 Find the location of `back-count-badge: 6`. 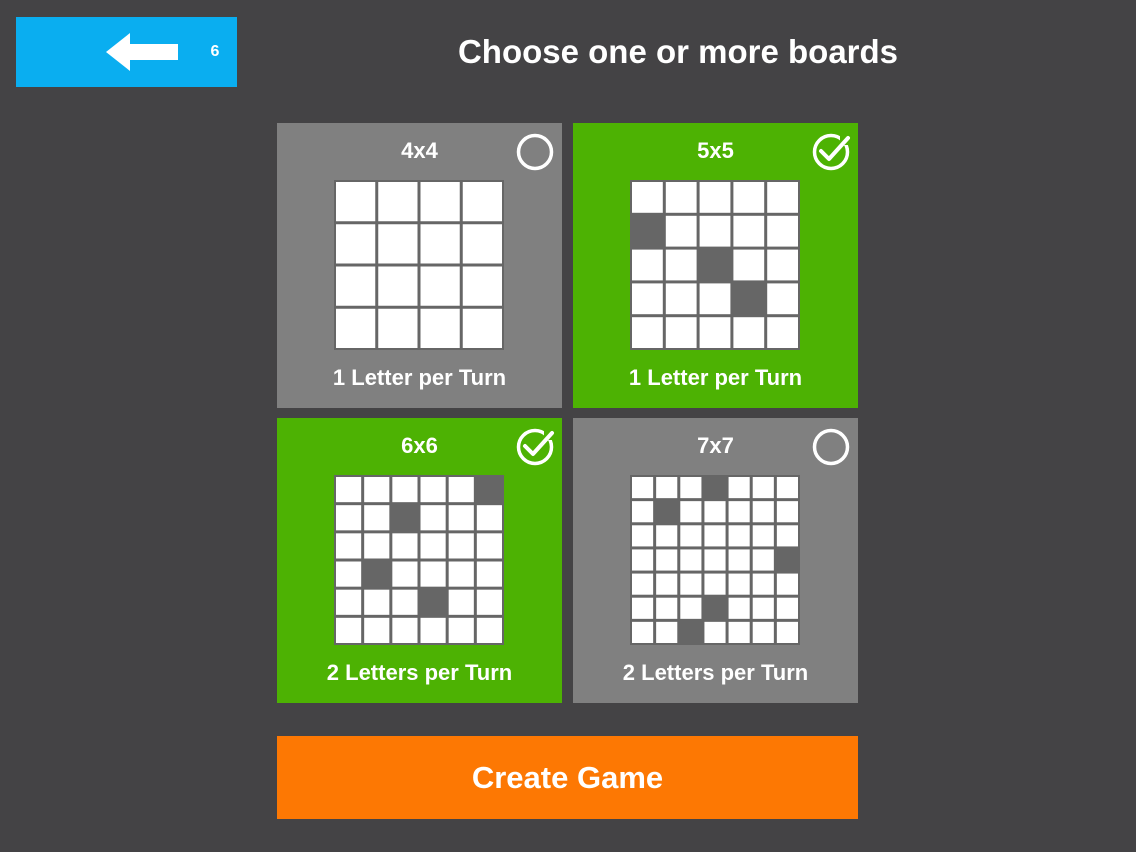

back-count-badge: 6 is located at coordinates (215, 51).